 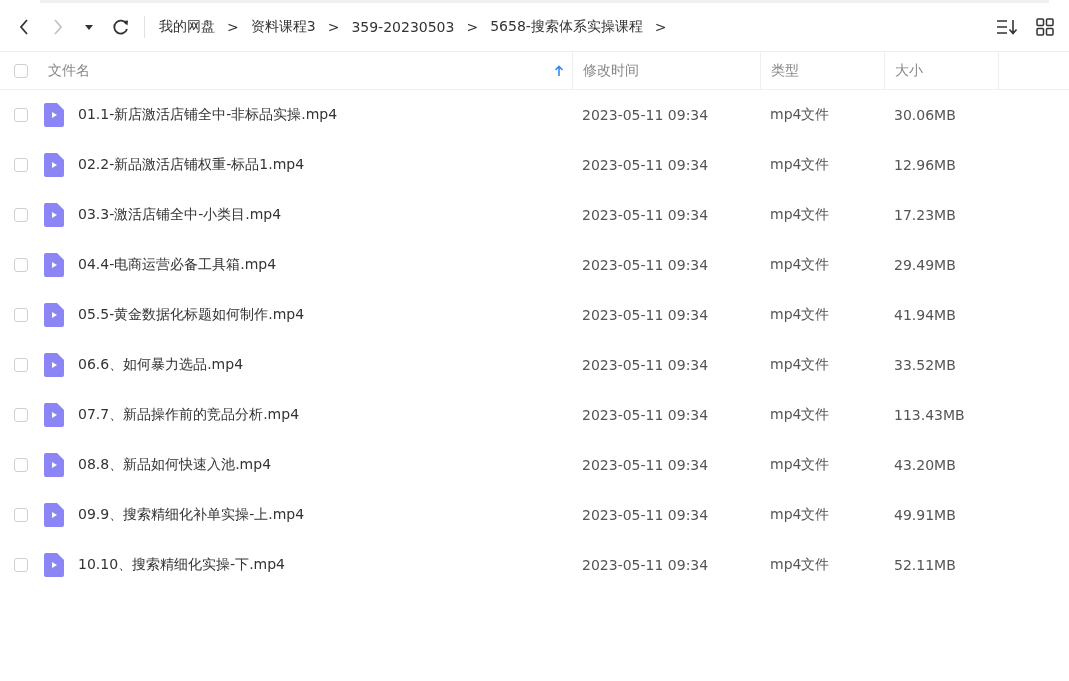 I want to click on file-name: 09.9、搜索精细化补单实操-上.mp4, so click(x=191, y=515).